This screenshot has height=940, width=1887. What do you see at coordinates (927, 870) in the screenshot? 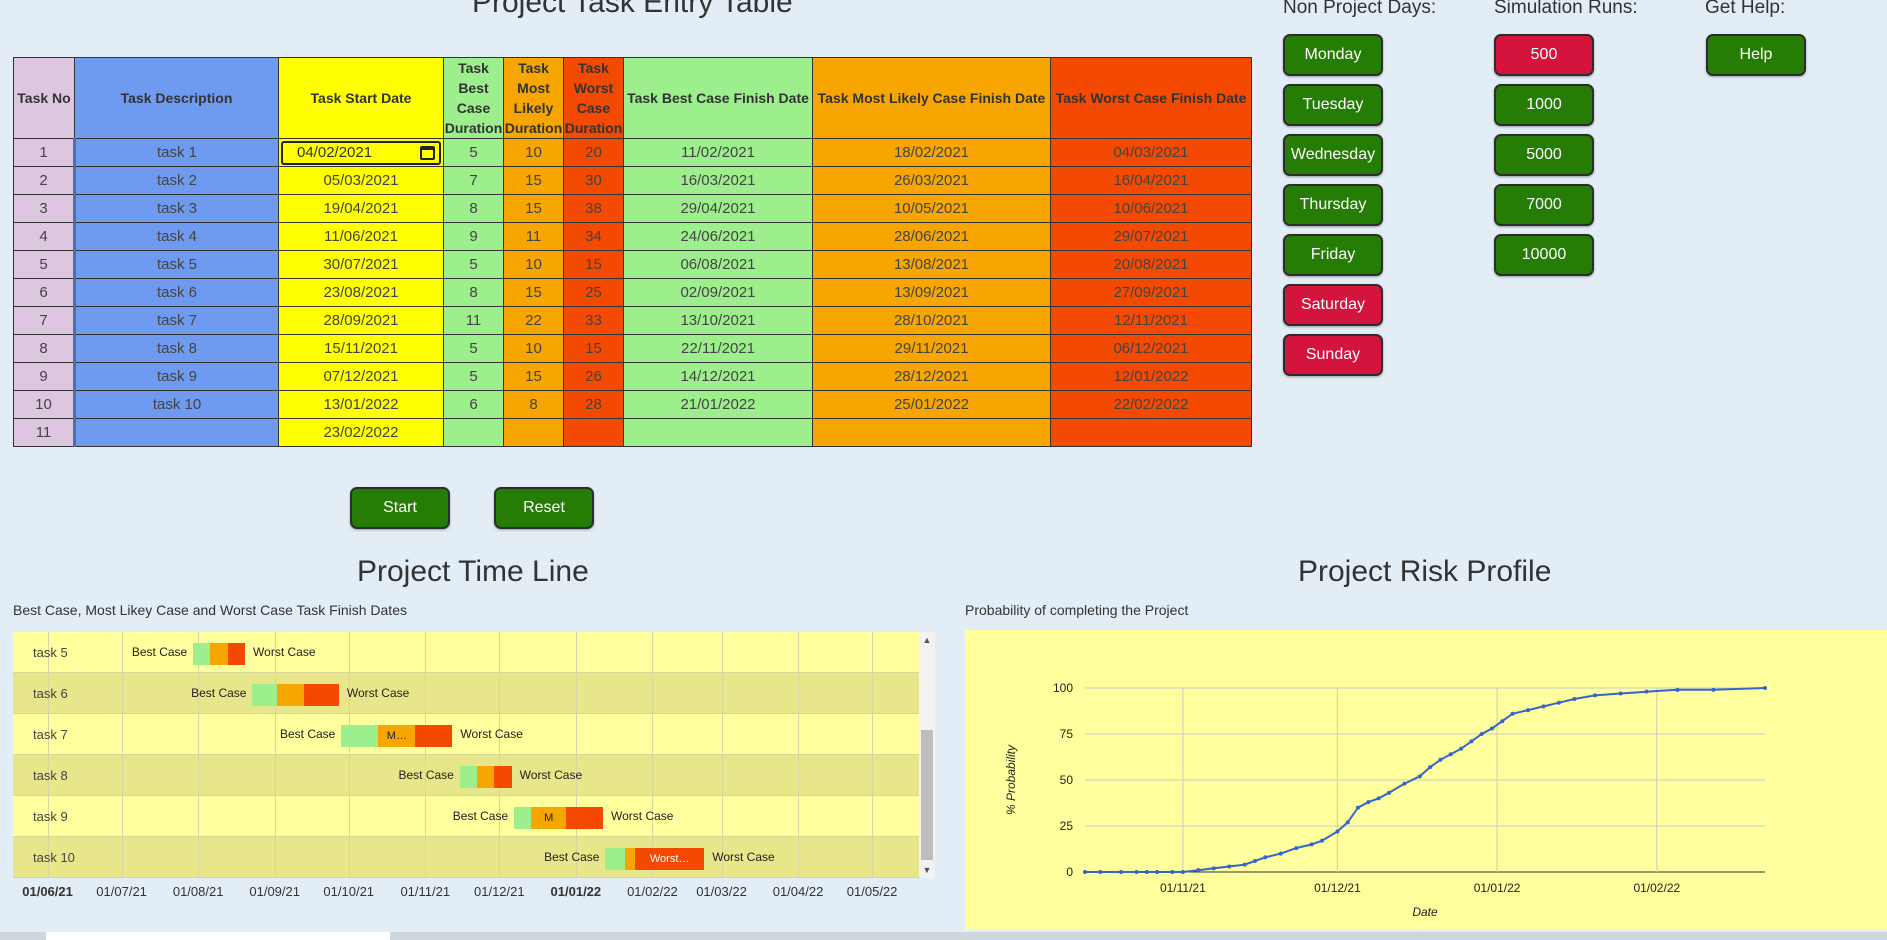
I see `scroll-down-icon: ▼` at bounding box center [927, 870].